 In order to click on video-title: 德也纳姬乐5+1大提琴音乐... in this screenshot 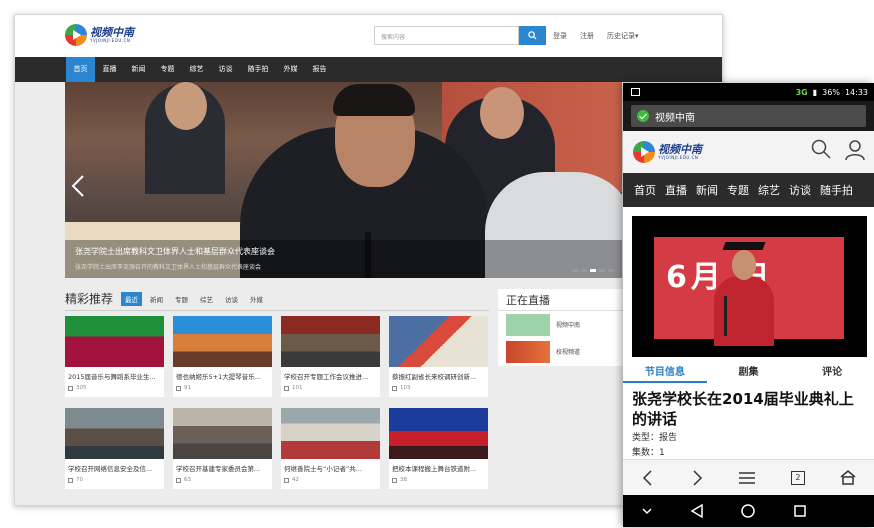, I will do `click(222, 374)`.